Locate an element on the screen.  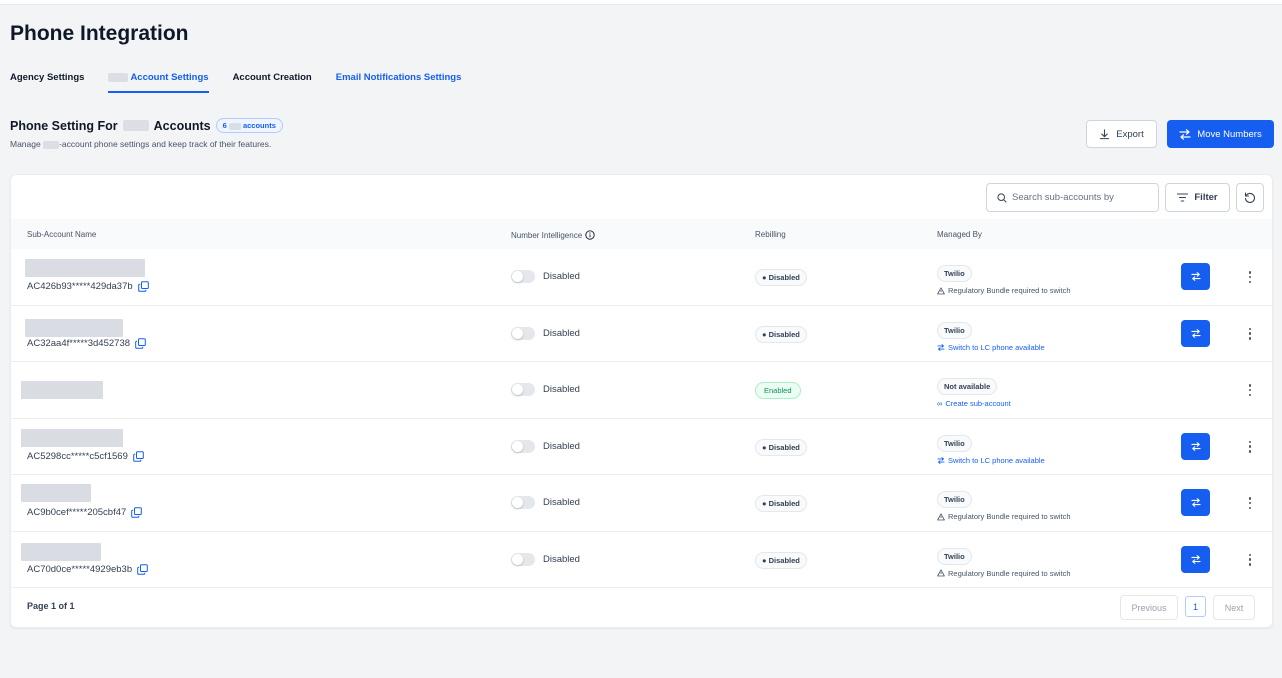
info-icon is located at coordinates (590, 235).